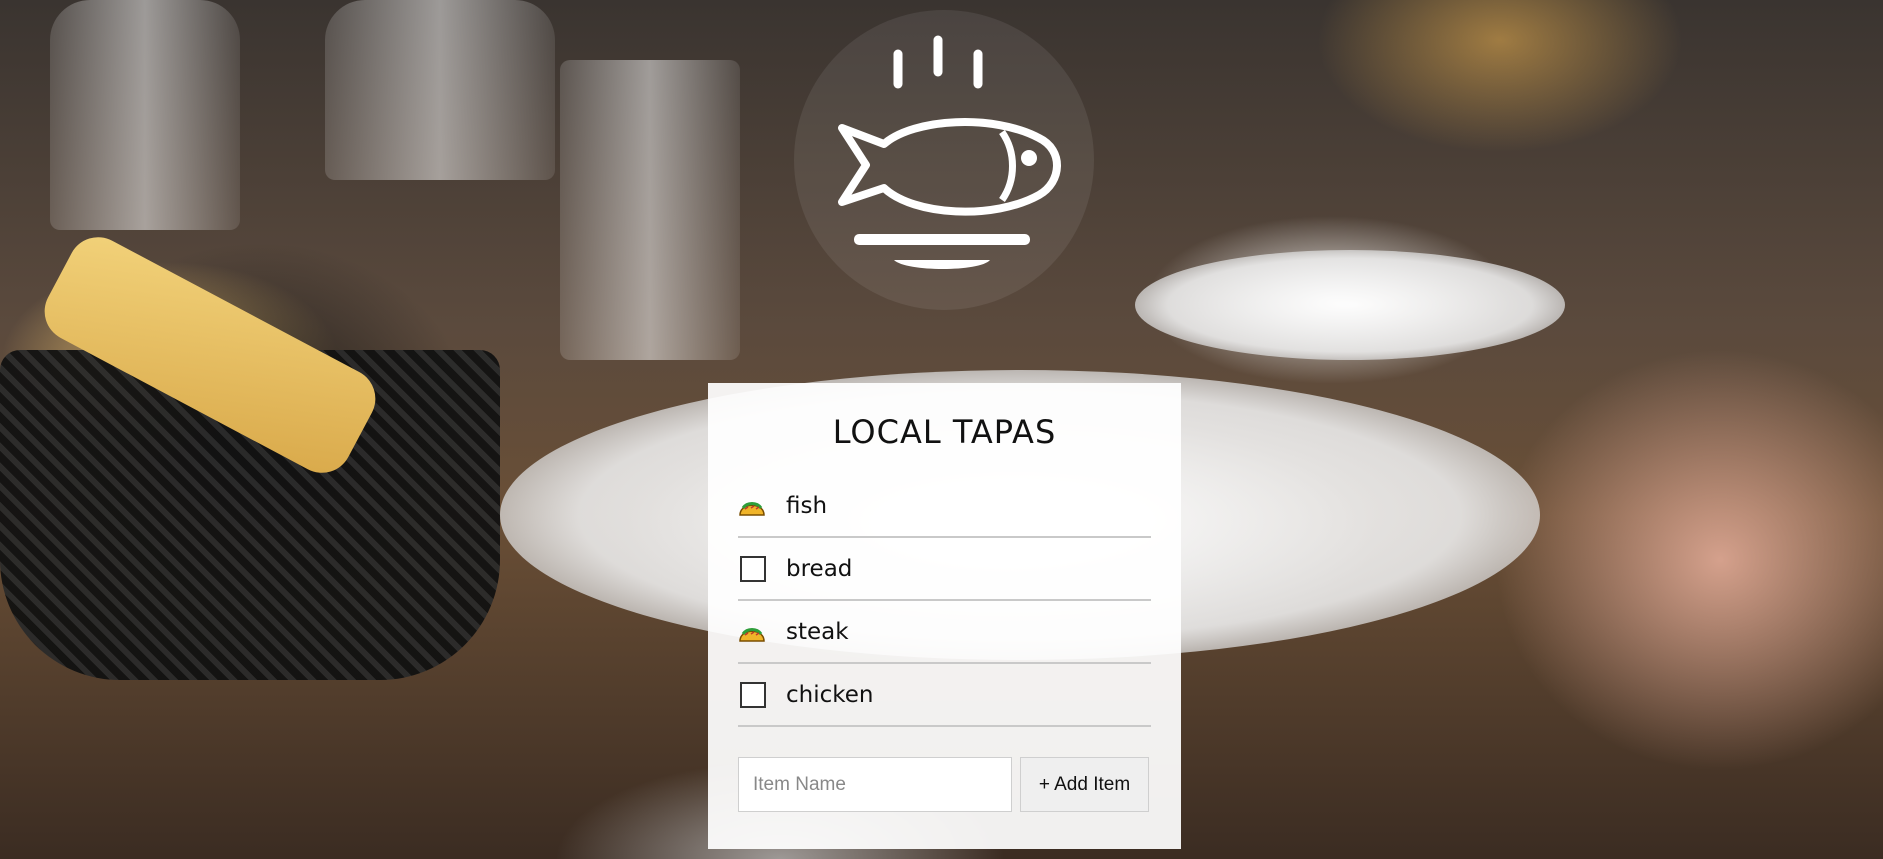 The image size is (1883, 859). I want to click on list-item-label: chicken, so click(830, 694).